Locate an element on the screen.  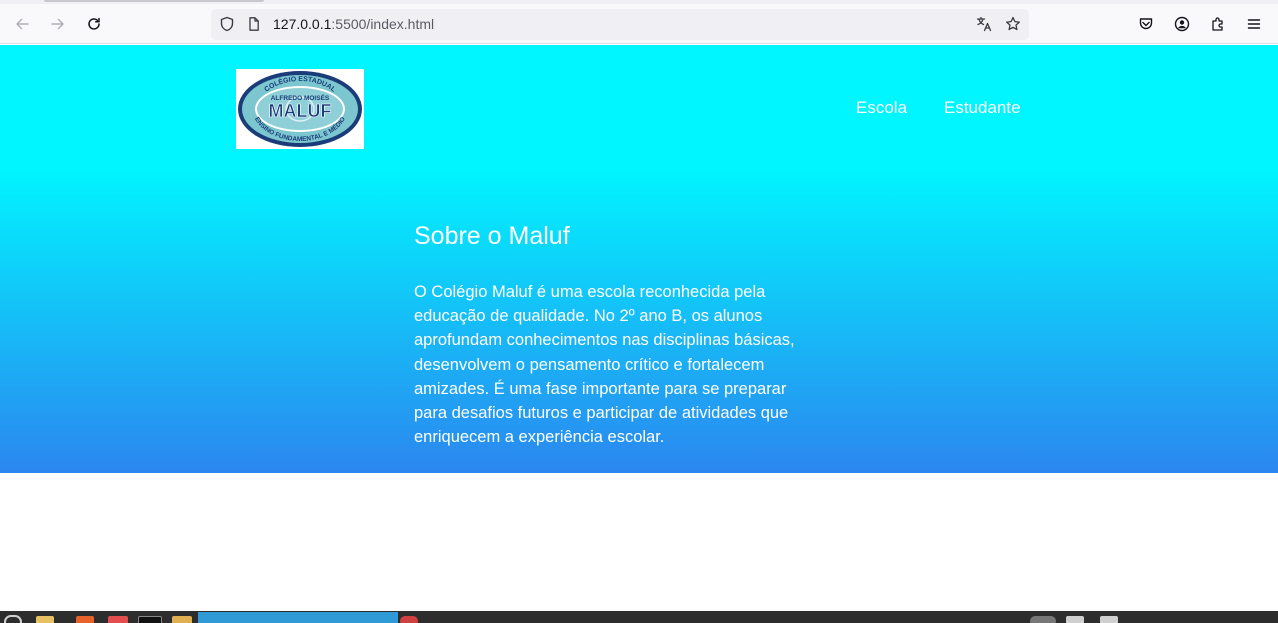
os-taskbar is located at coordinates (639, 617).